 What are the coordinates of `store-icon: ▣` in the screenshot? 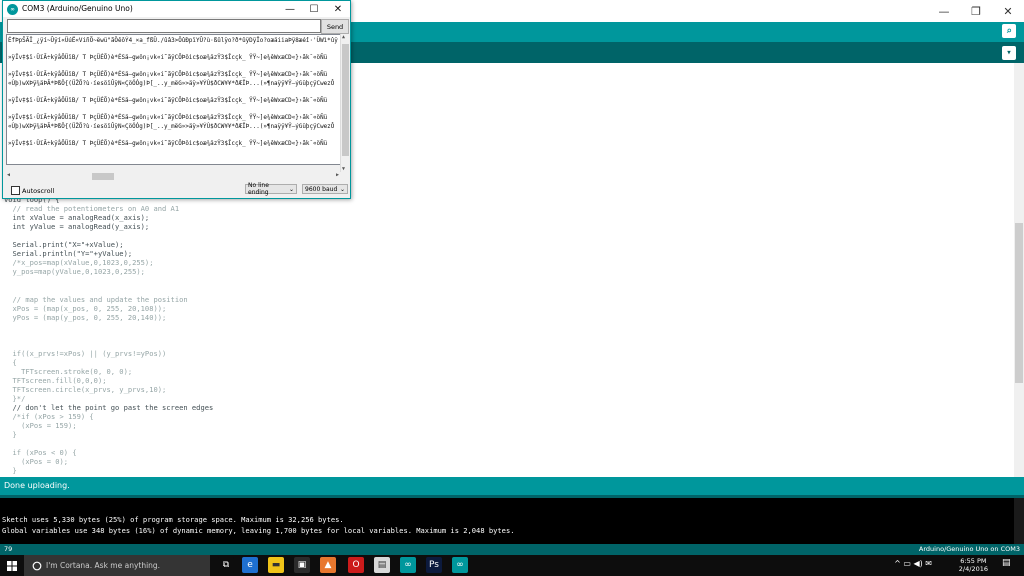 It's located at (302, 565).